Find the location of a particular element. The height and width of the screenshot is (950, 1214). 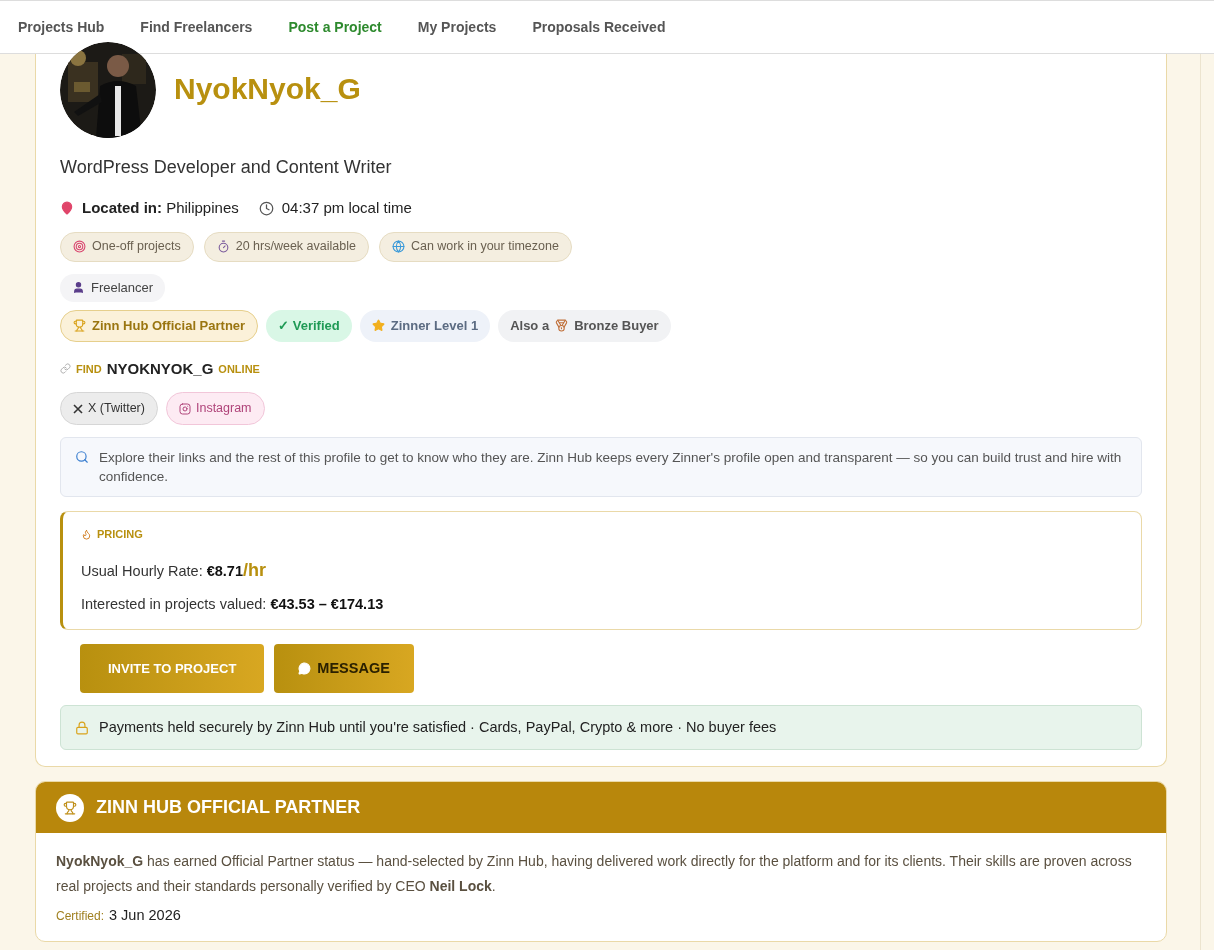

nav-link: Find Freelancers is located at coordinates (196, 27).